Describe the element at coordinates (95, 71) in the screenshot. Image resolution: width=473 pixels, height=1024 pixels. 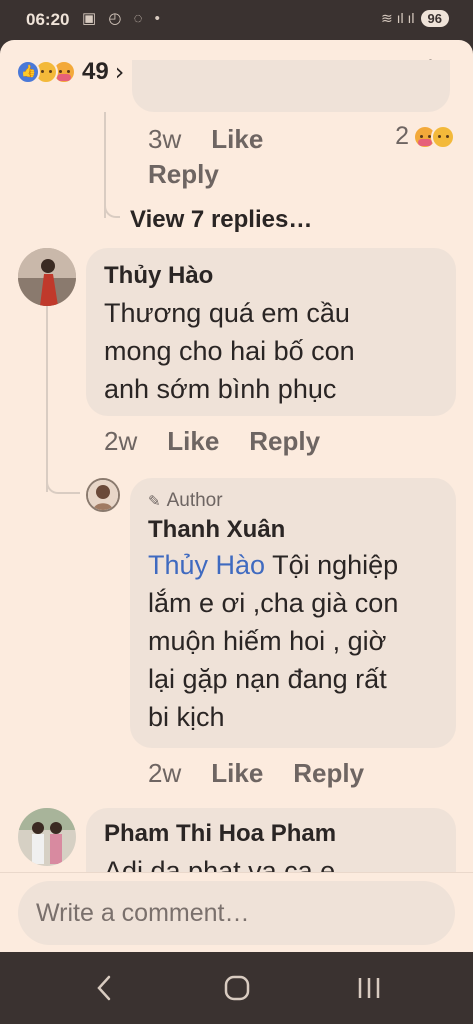
I see `reaction-count: 49` at that location.